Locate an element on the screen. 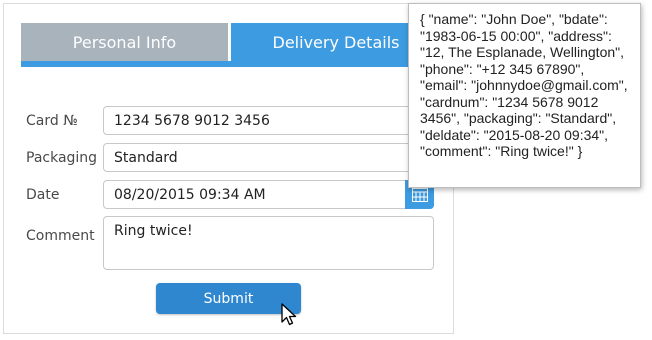 The height and width of the screenshot is (340, 652). tab-personal-info: Personal Info is located at coordinates (124, 42).